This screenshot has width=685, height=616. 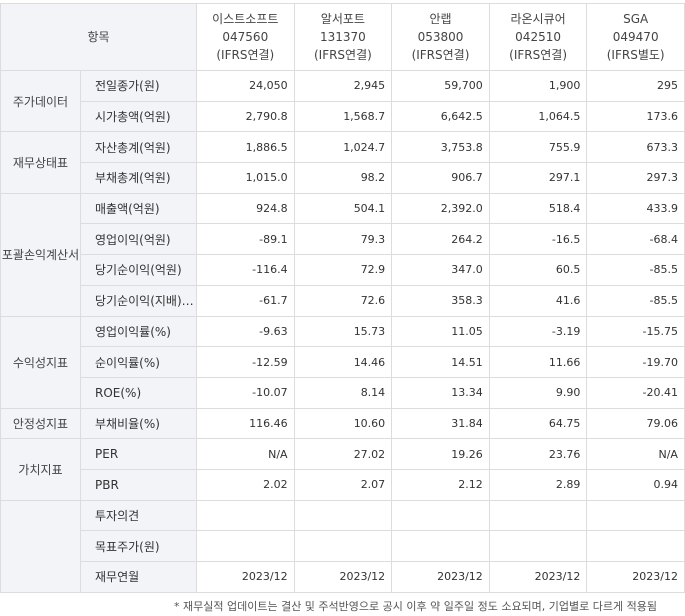 What do you see at coordinates (138, 86) in the screenshot?
I see `row-label: 전일종가(원)` at bounding box center [138, 86].